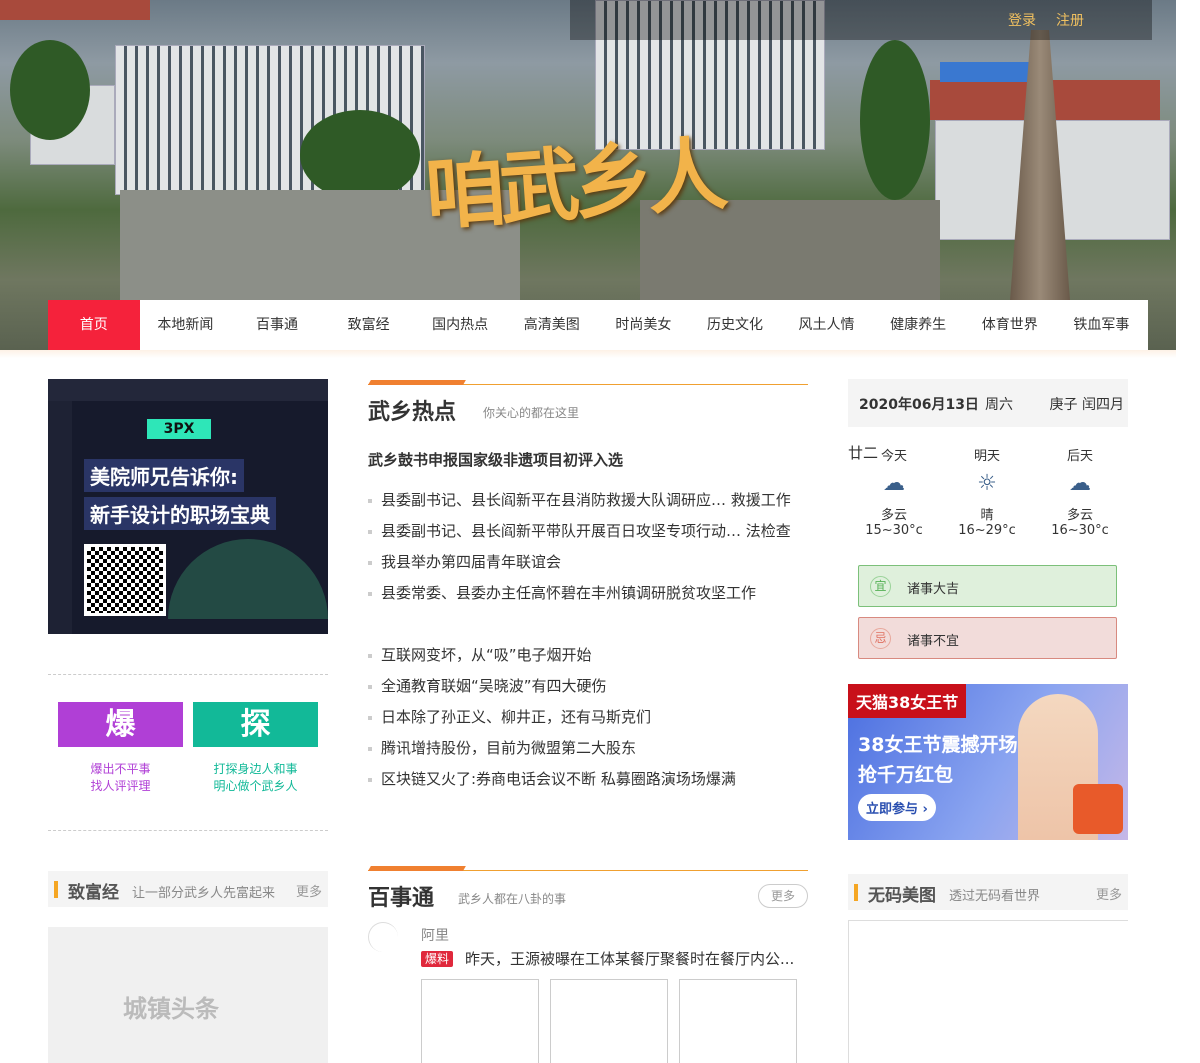  I want to click on bao-line-2: 找人评评理, so click(120, 786).